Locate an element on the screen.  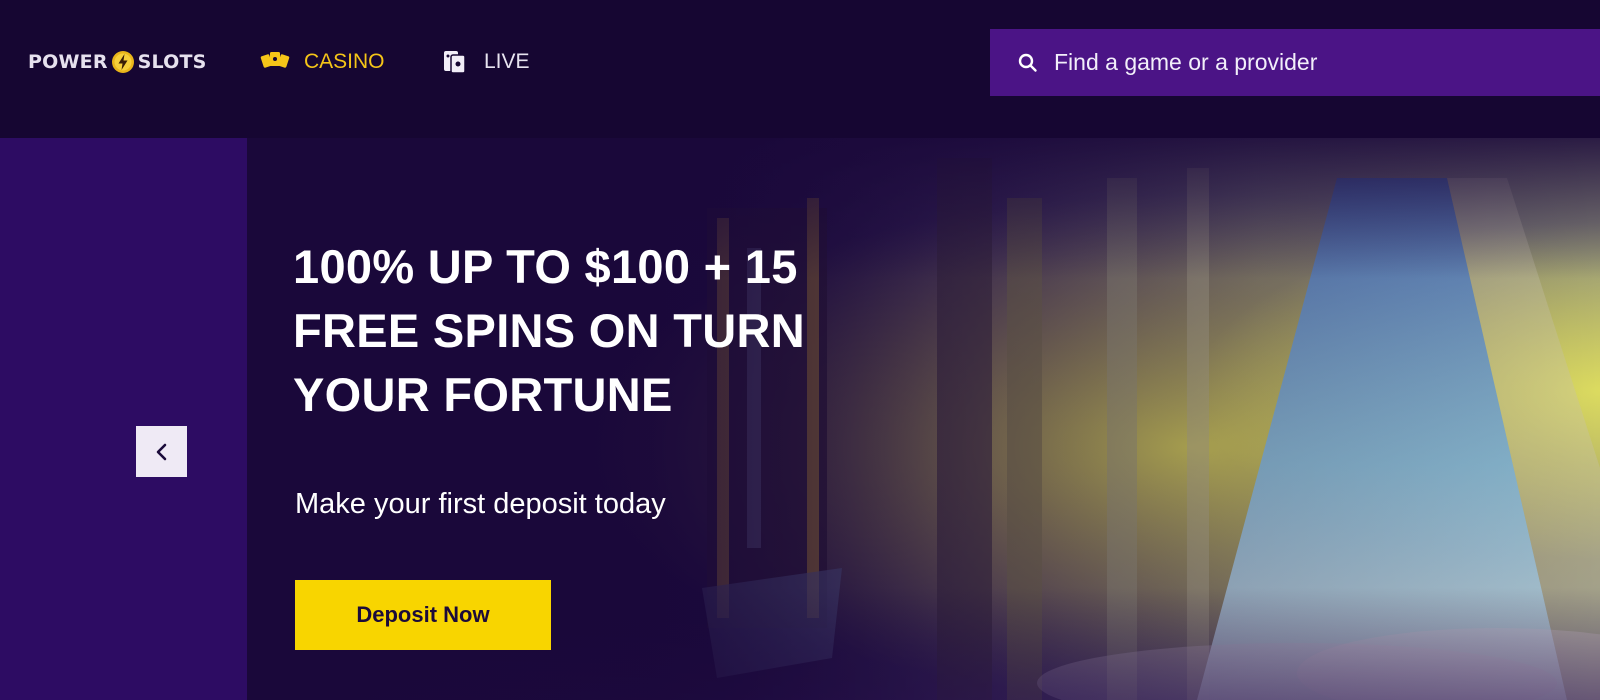
carousel-prev-button is located at coordinates (161, 451).